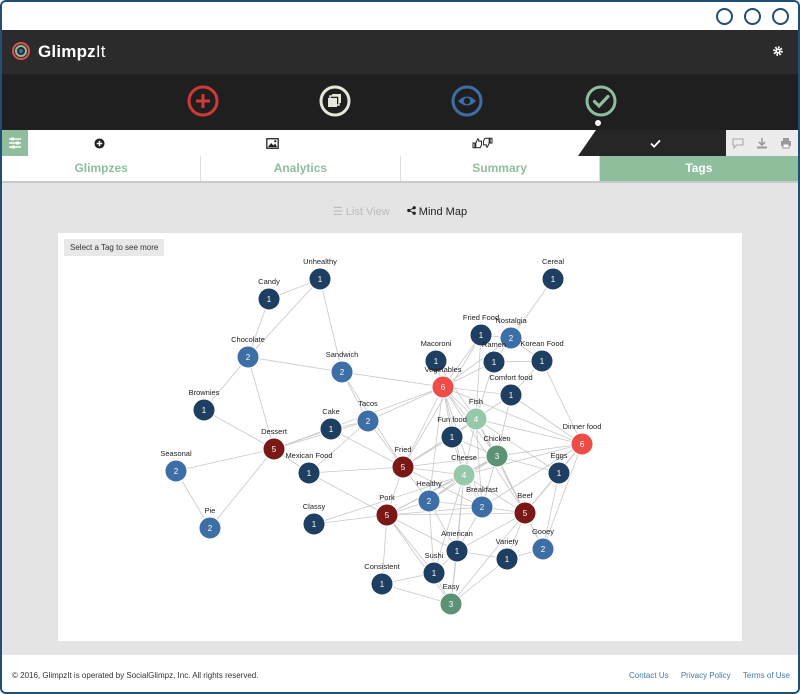 The image size is (800, 694). I want to click on tag-count: 6, so click(443, 387).